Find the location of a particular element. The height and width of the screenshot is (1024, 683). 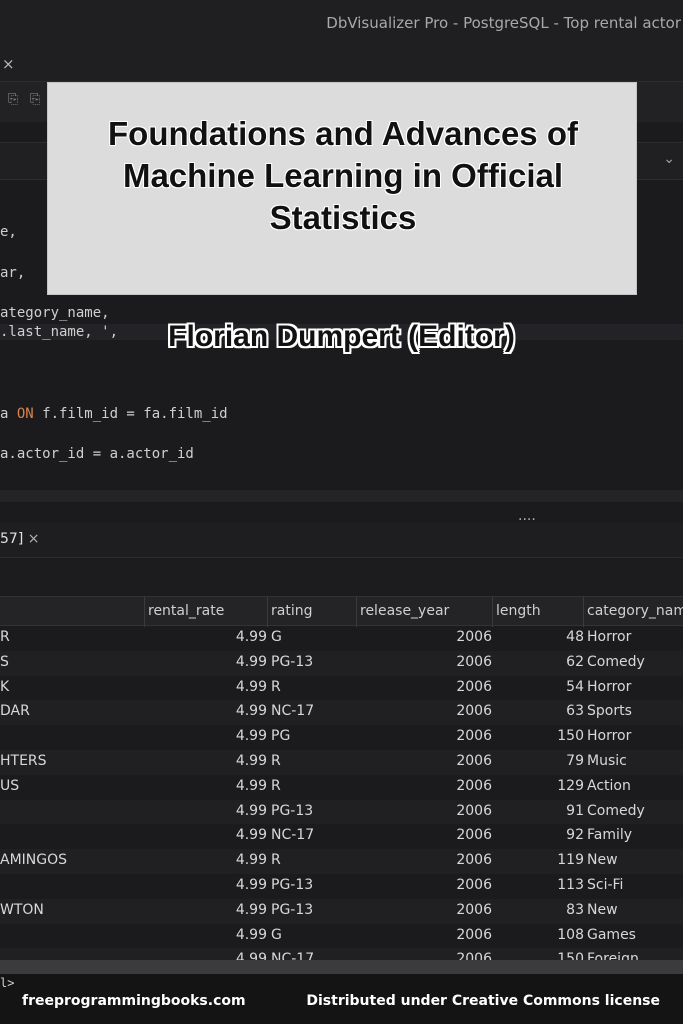

table-row: AMINGOS 4.99 R 2006 119 New is located at coordinates (341, 861).